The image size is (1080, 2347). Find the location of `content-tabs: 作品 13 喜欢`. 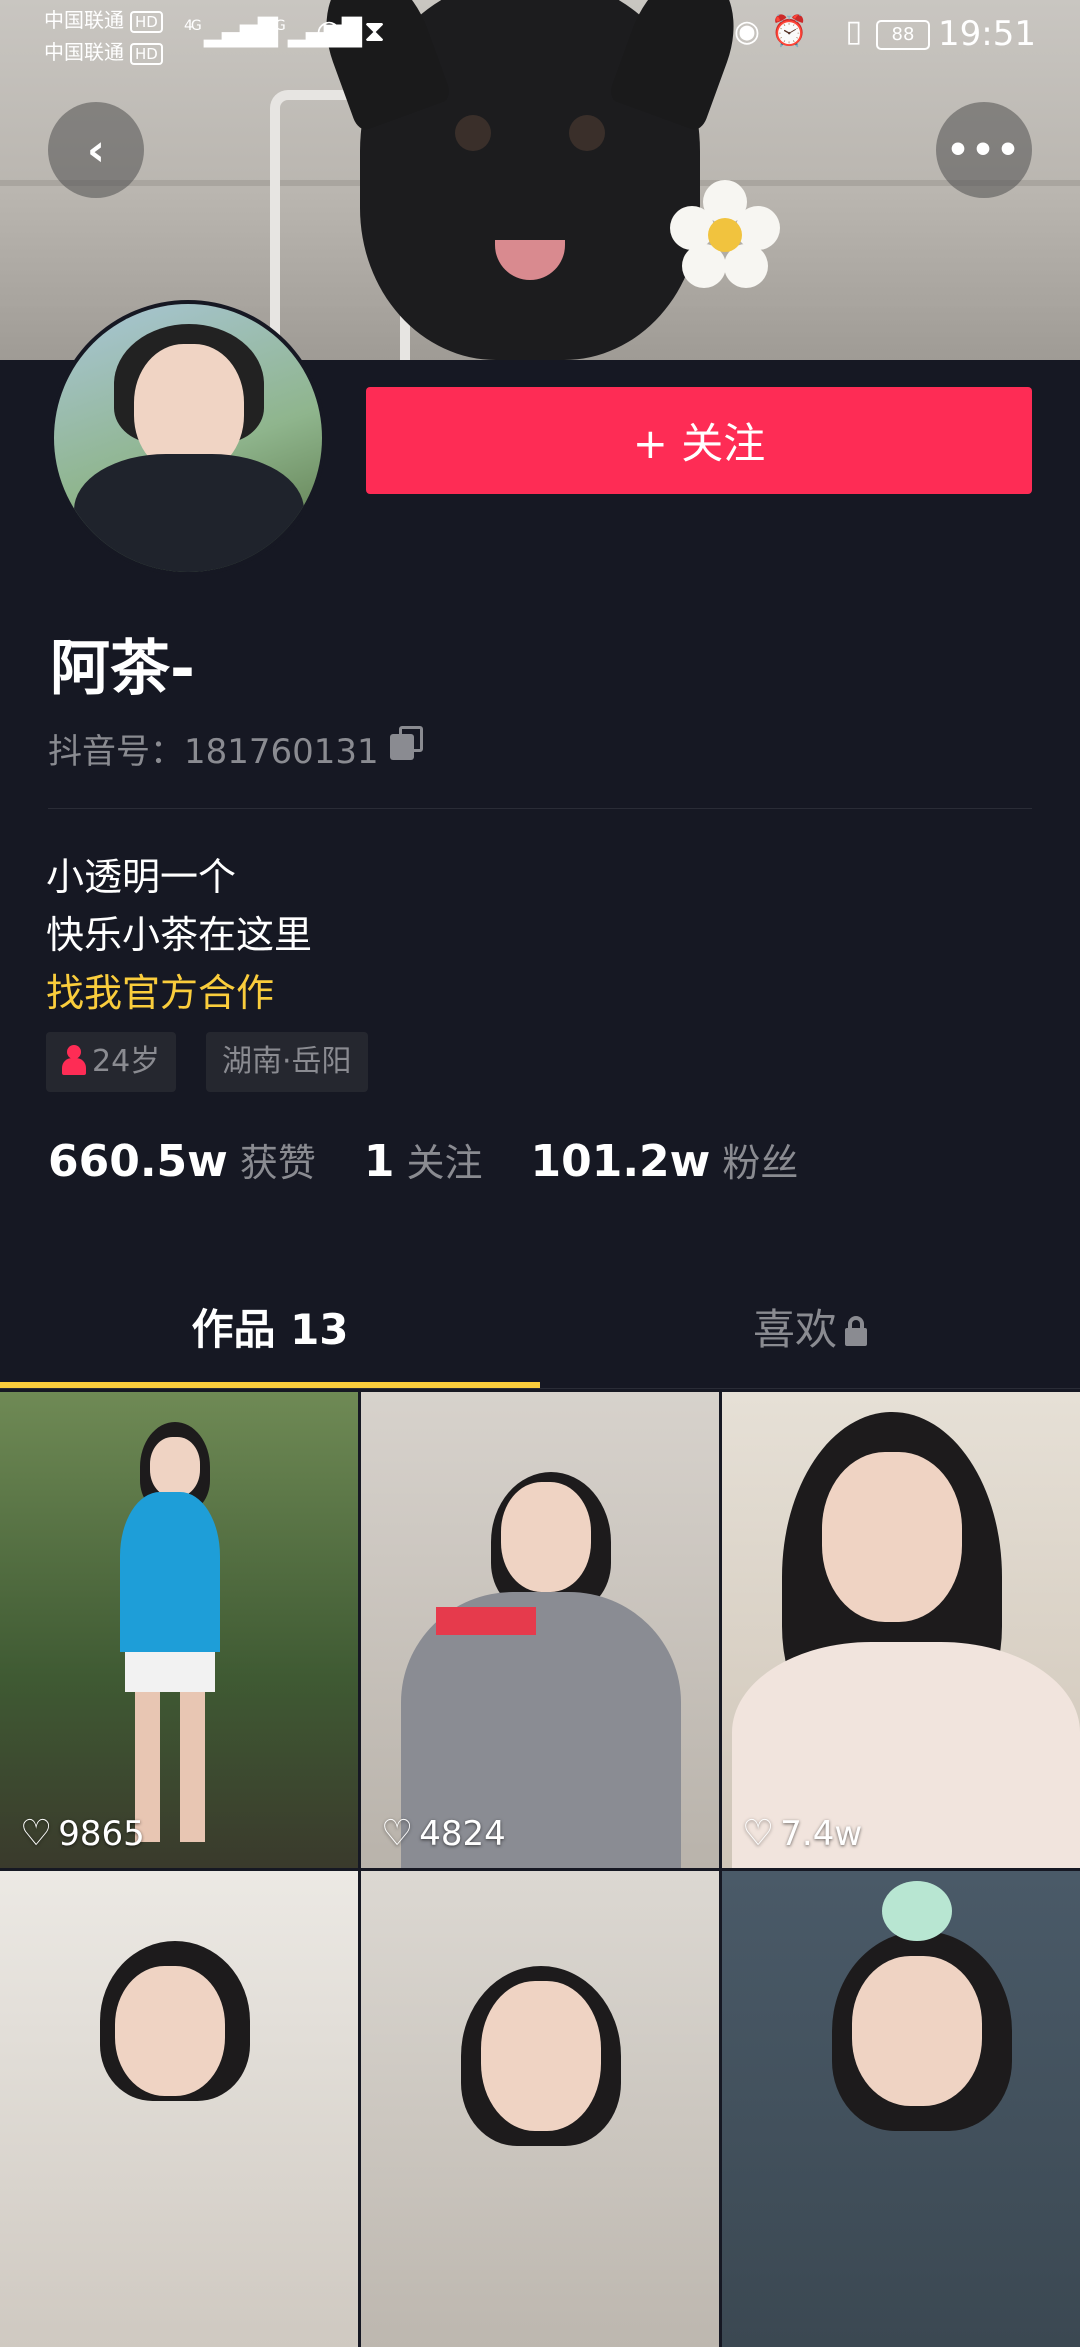

content-tabs: 作品 13 喜欢 is located at coordinates (540, 1334).